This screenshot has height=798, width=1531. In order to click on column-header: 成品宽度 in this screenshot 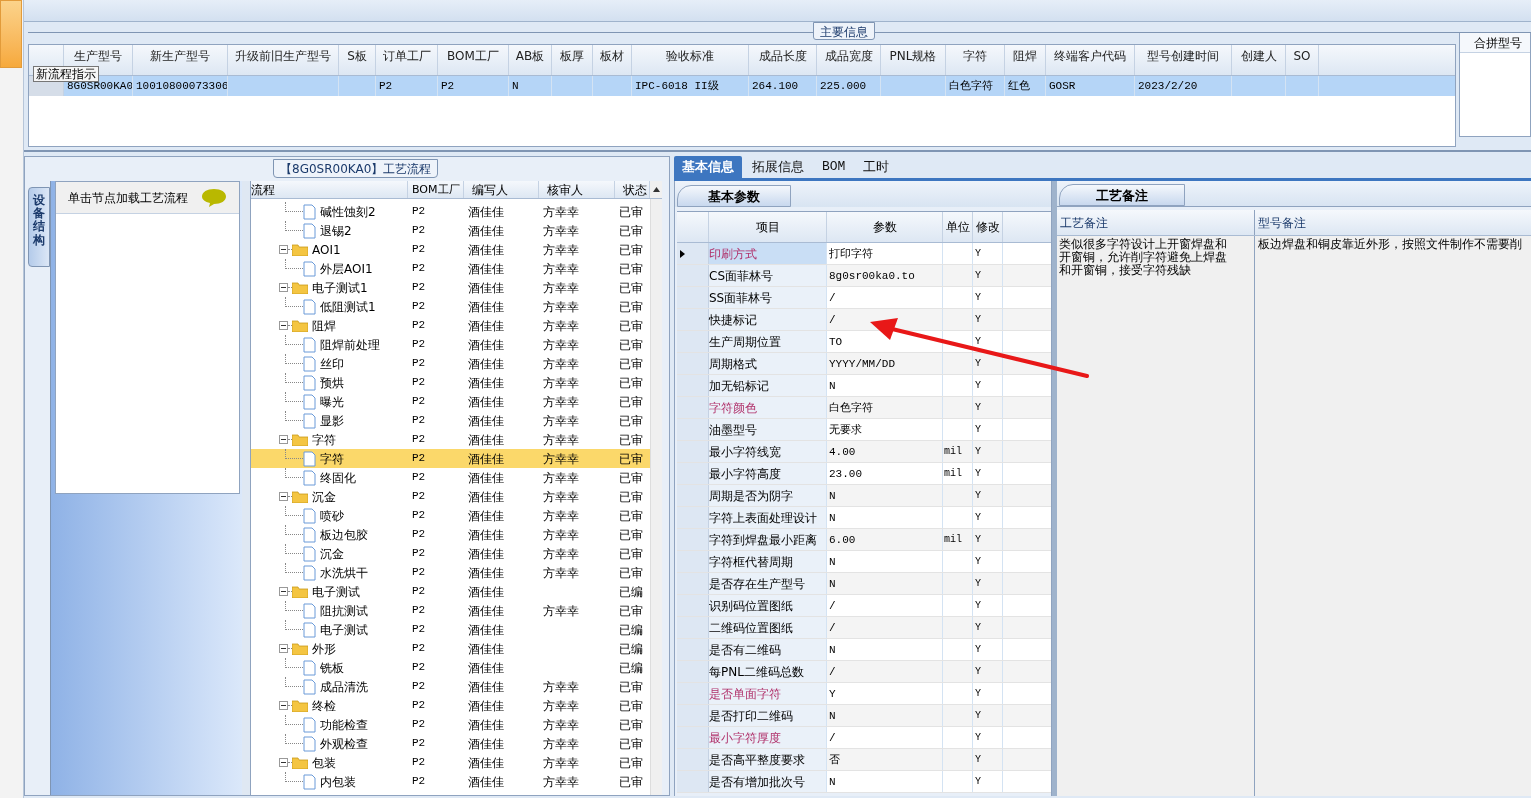, I will do `click(849, 60)`.